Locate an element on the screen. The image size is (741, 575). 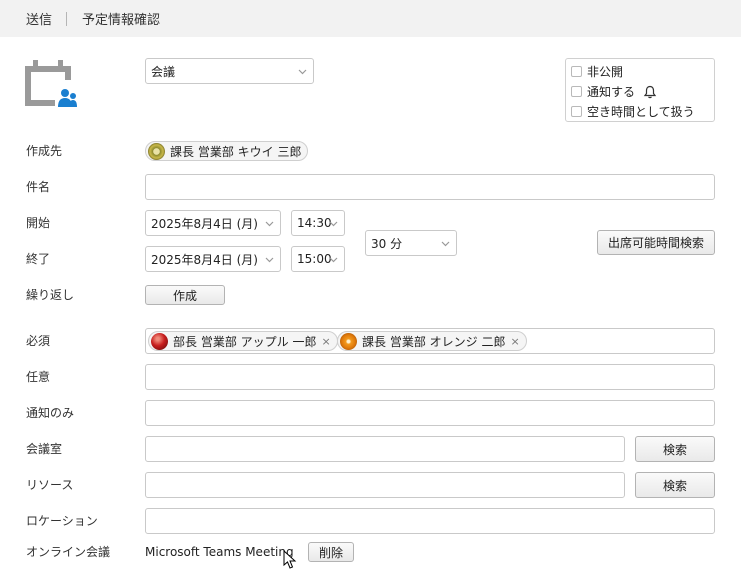
start-date-value: 2025年8月4日 (月) is located at coordinates (204, 223).